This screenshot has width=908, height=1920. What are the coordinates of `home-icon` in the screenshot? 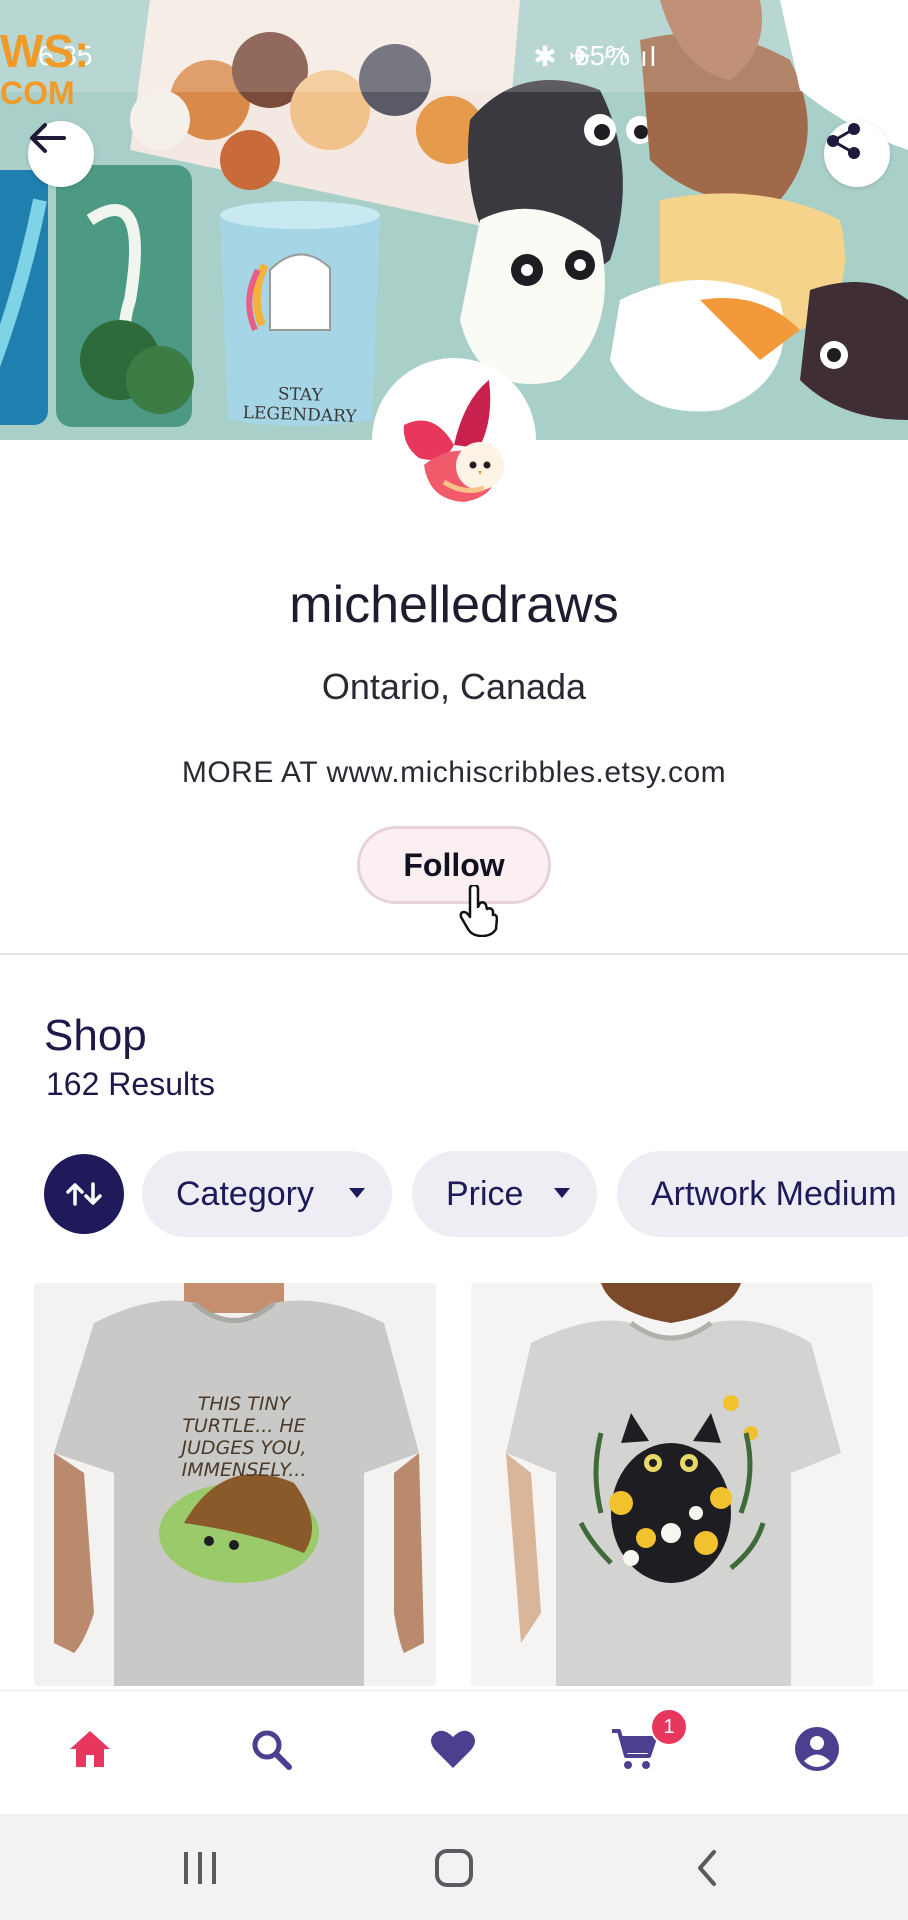 It's located at (90, 1749).